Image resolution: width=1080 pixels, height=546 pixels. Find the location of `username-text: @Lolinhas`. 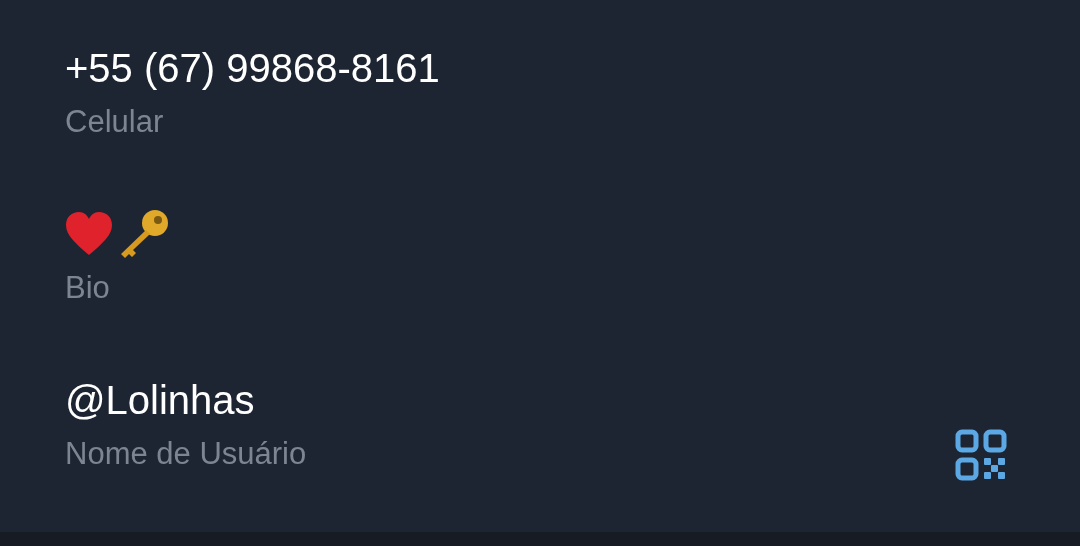

username-text: @Lolinhas is located at coordinates (160, 400).